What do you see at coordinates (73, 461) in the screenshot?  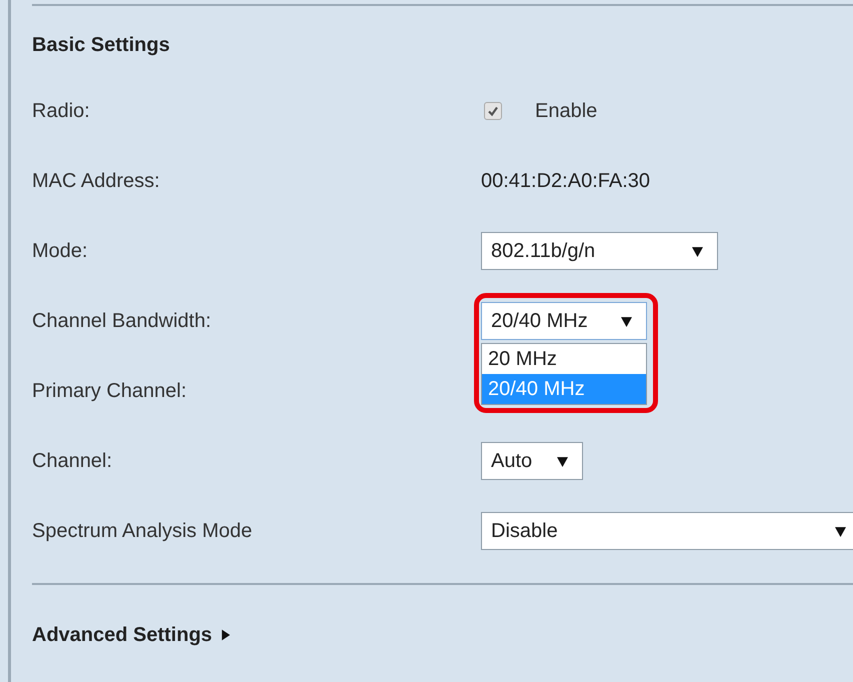 I see `field-label: Channel:` at bounding box center [73, 461].